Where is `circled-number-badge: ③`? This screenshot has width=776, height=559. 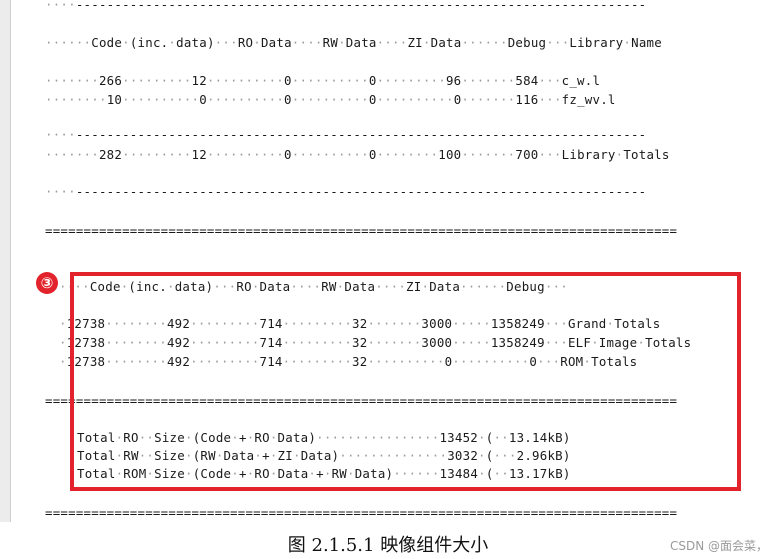 circled-number-badge: ③ is located at coordinates (47, 283).